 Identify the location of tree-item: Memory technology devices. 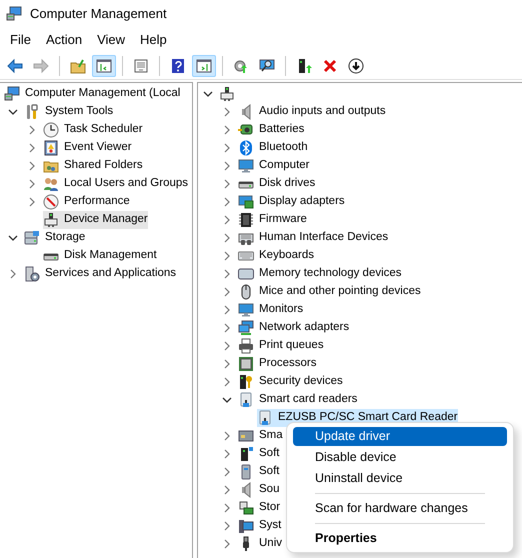
(320, 274).